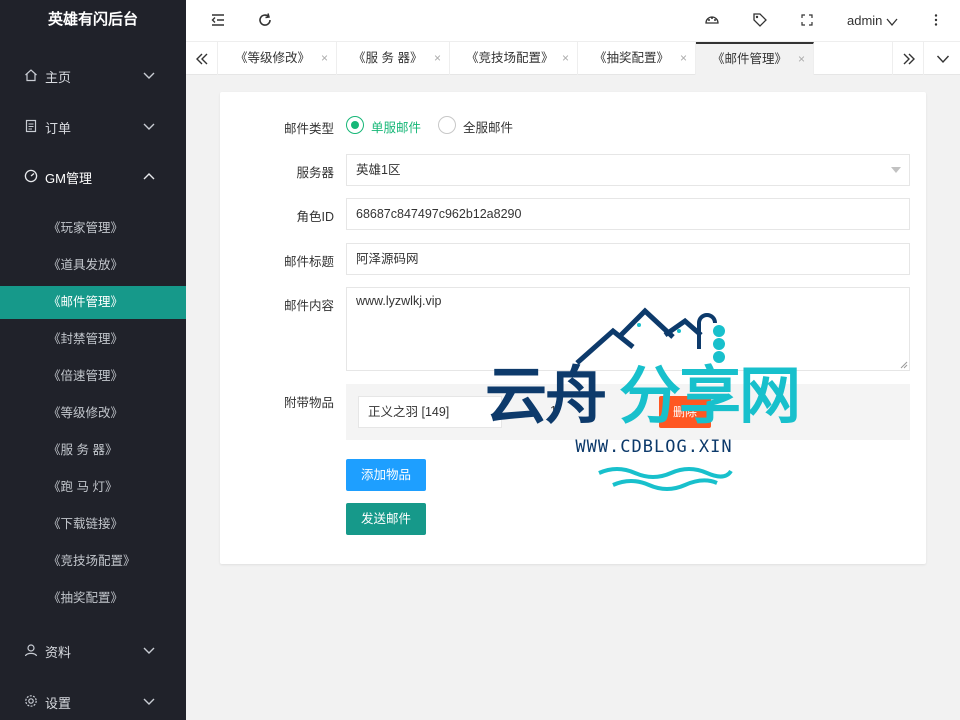 The width and height of the screenshot is (960, 720). I want to click on house-logo-icon, so click(650, 336).